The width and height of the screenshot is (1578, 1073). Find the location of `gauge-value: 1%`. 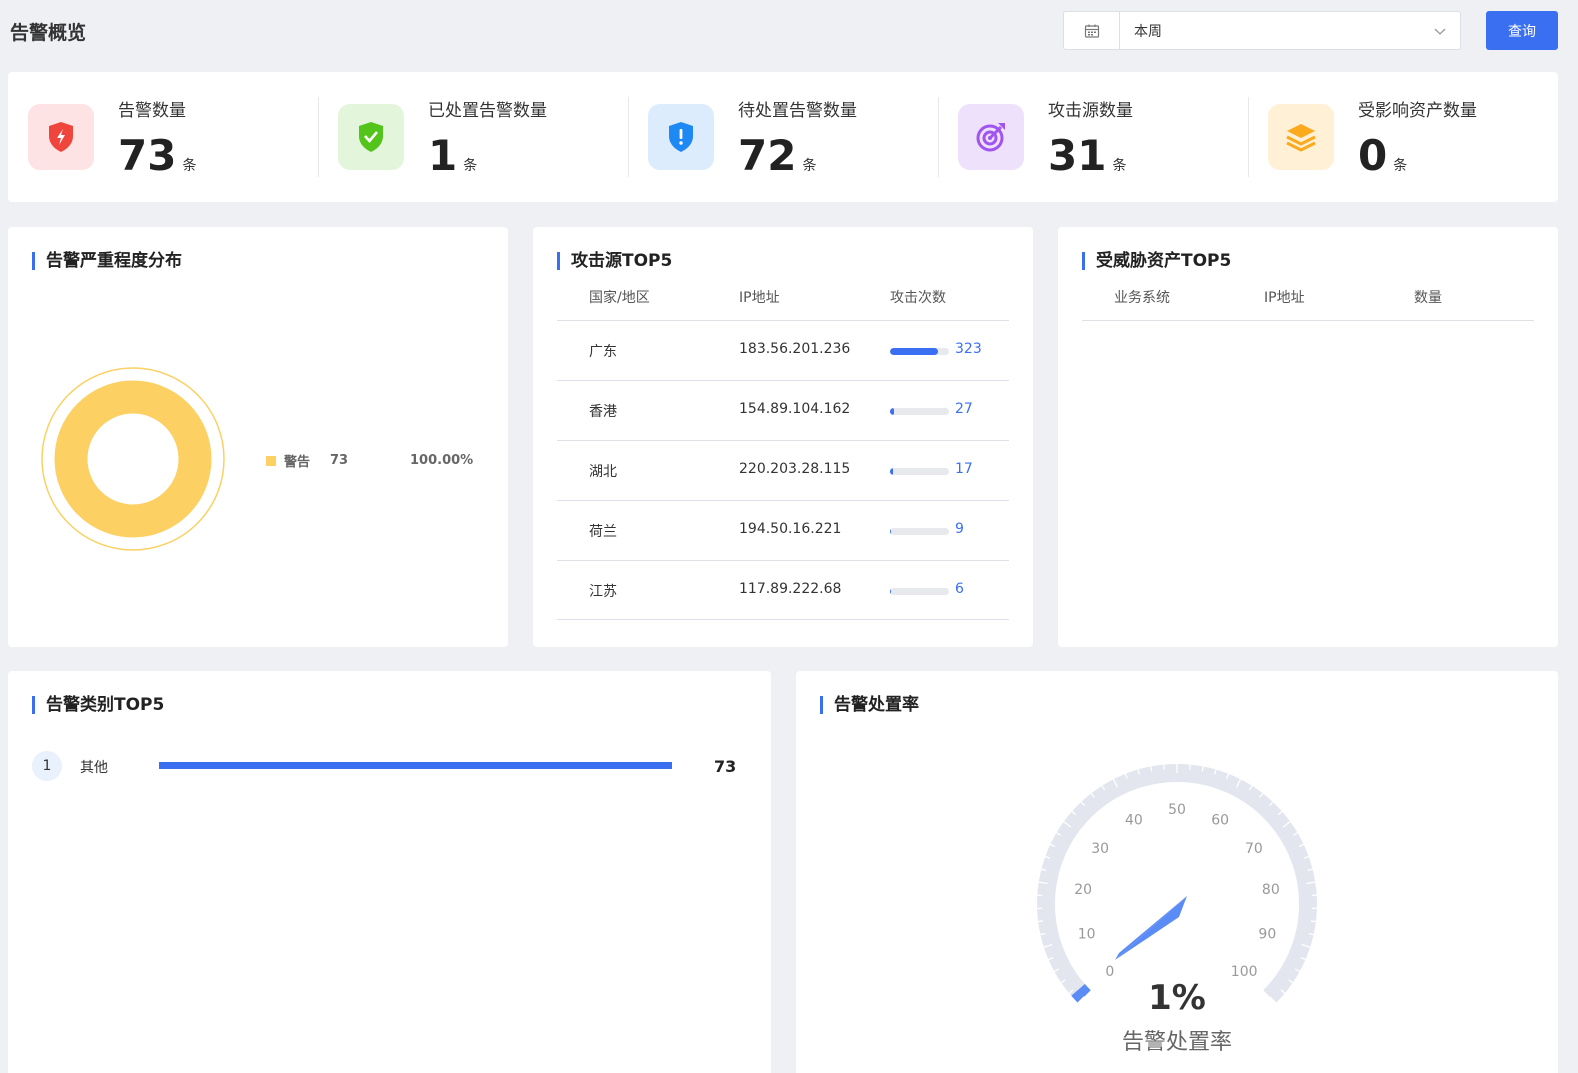

gauge-value: 1% is located at coordinates (1177, 998).